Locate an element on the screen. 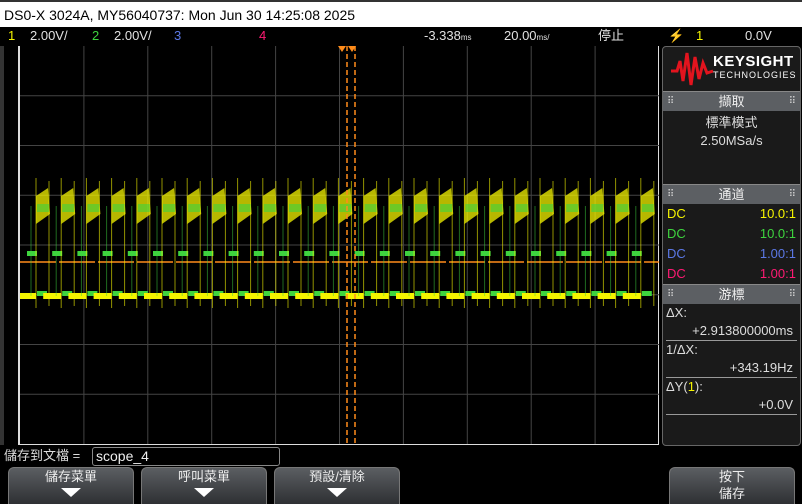 Image resolution: width=802 pixels, height=504 pixels. horizontal-delay: -3.338ms is located at coordinates (448, 36).